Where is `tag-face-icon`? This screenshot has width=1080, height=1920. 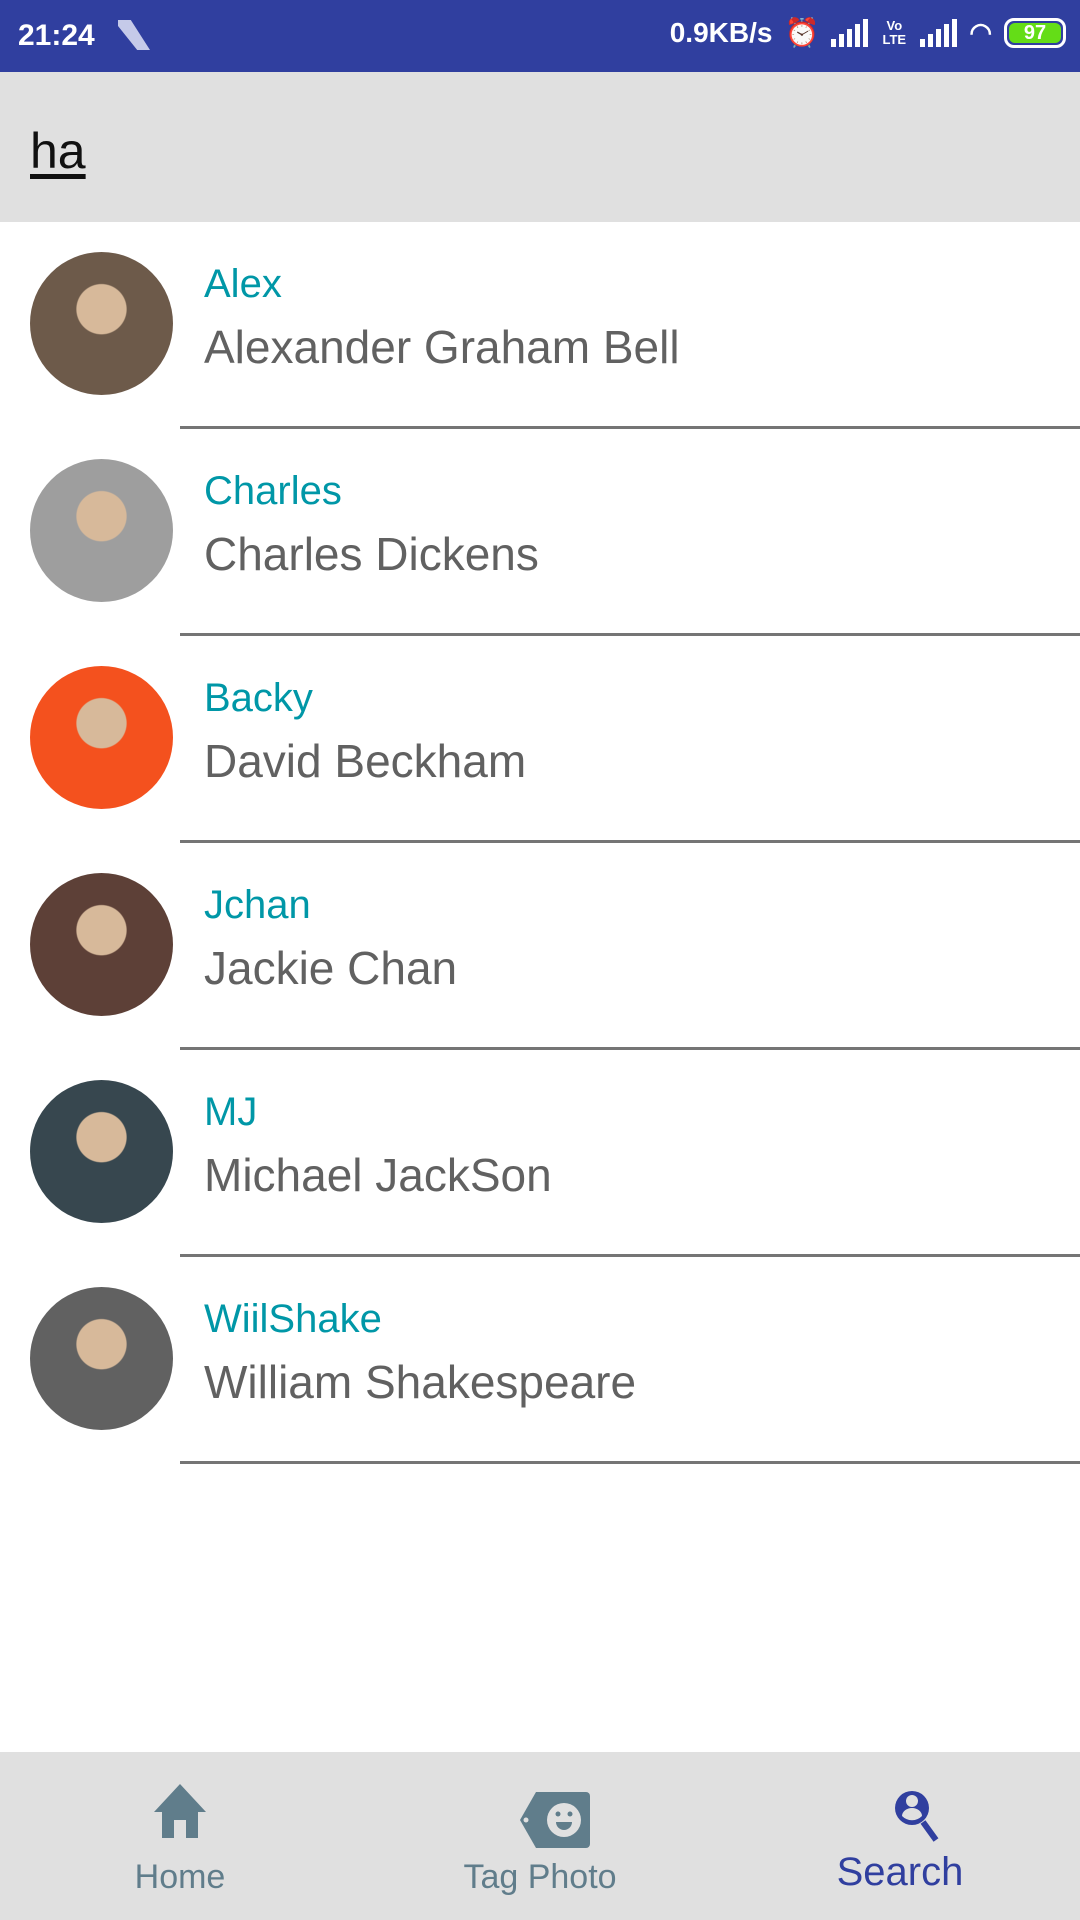
tag-face-icon is located at coordinates (555, 1820).